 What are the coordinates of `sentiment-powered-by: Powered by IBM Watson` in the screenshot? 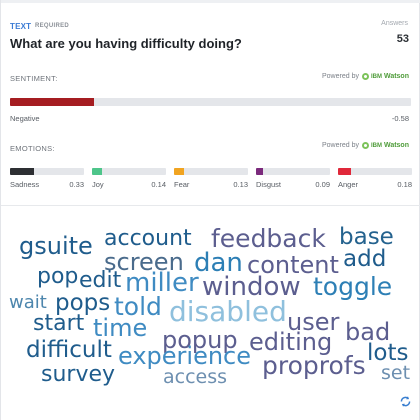 It's located at (365, 76).